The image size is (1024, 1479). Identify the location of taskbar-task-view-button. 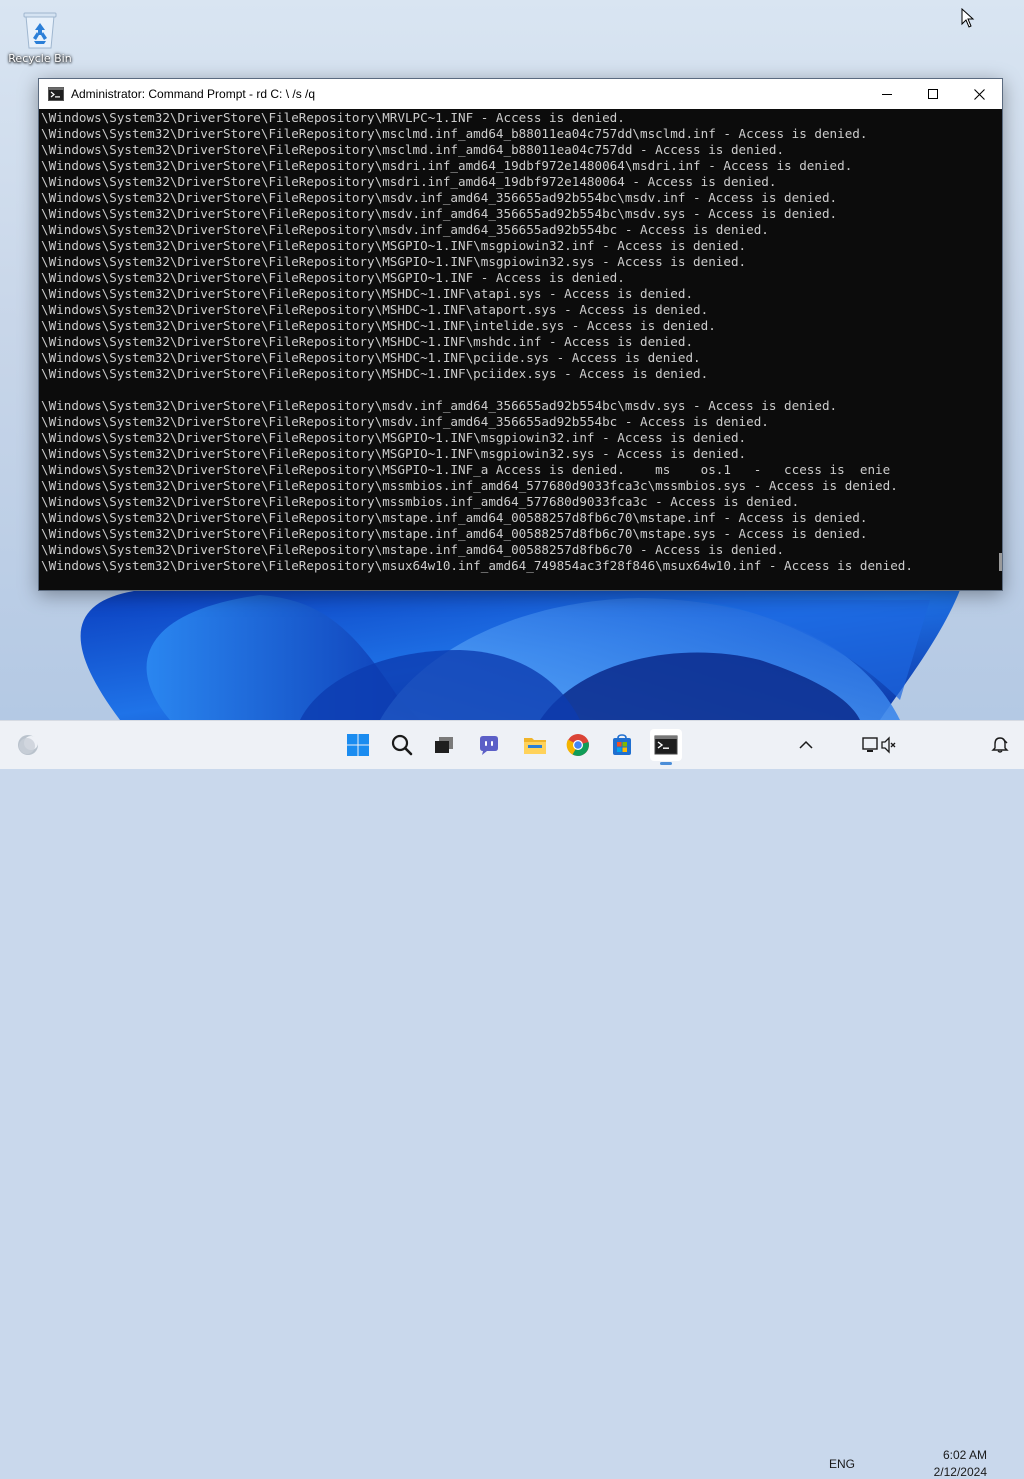
(444, 745).